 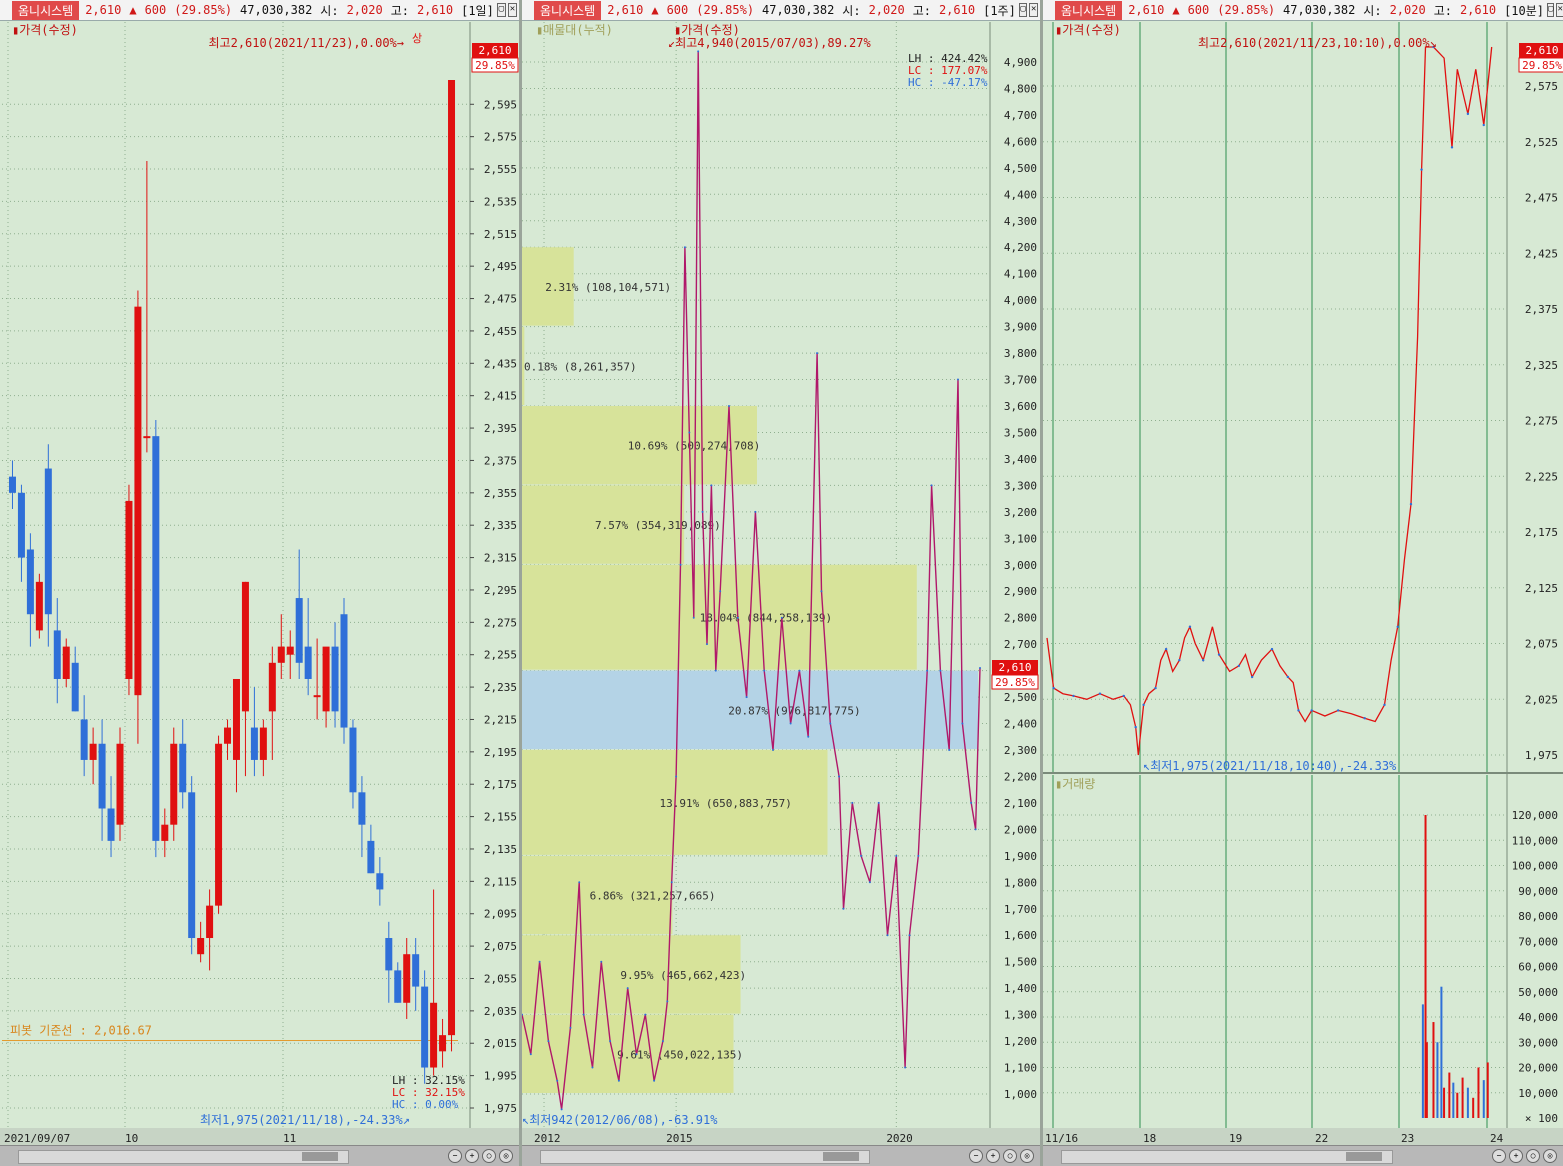 What do you see at coordinates (1020, 618) in the screenshot?
I see `y-tick-label: 2,800` at bounding box center [1020, 618].